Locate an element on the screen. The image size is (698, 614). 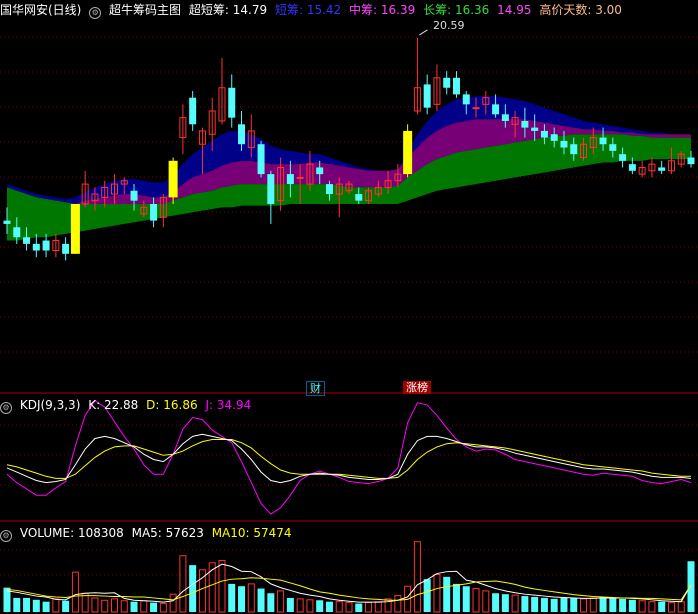
indicator-name: 超牛筹码主图 is located at coordinates (145, 10).